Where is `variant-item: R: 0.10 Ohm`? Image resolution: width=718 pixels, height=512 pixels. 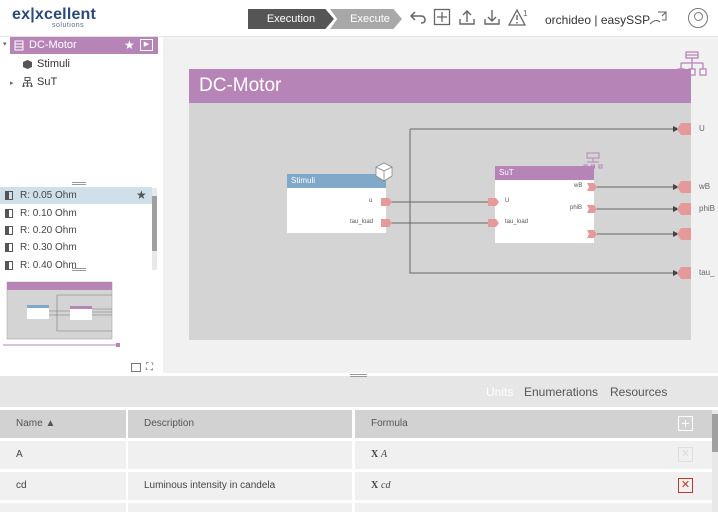
variant-item: R: 0.10 Ohm is located at coordinates (76, 213).